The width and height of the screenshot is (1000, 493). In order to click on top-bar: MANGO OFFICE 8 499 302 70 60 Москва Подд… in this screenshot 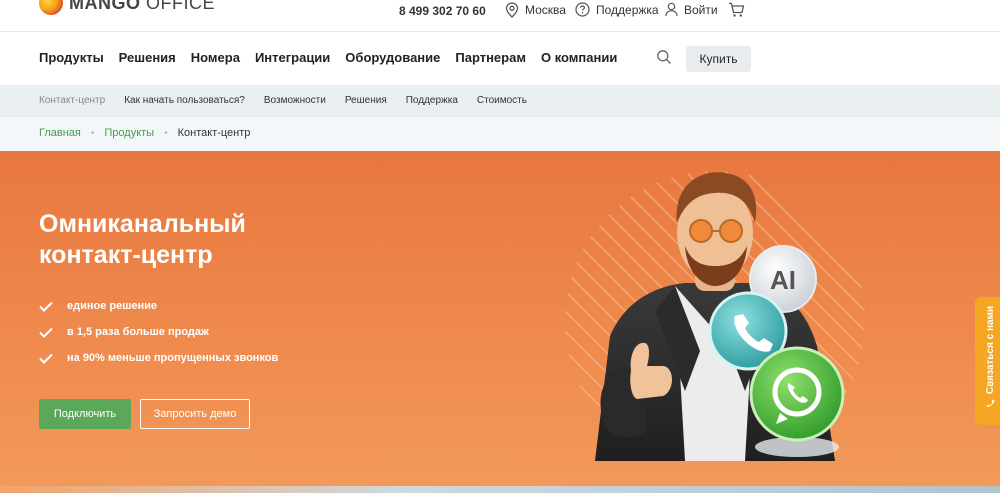, I will do `click(500, 15)`.